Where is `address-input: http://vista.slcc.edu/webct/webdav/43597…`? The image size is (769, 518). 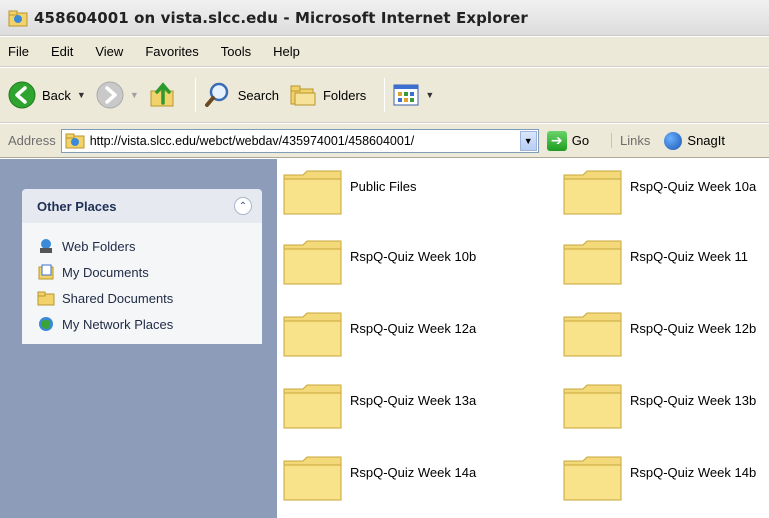
address-input: http://vista.slcc.edu/webct/webdav/43597… is located at coordinates (299, 140).